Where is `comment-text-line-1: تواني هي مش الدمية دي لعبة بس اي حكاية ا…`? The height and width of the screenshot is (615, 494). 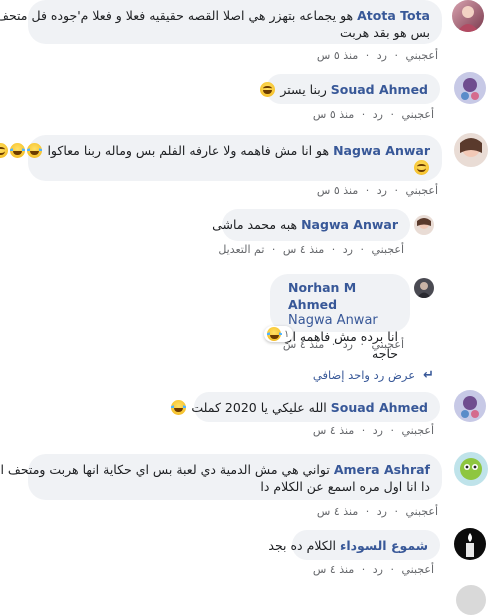
comment-text-line-1: تواني هي مش الدمية دي لعبة بس اي حكاية ا… is located at coordinates (165, 469).